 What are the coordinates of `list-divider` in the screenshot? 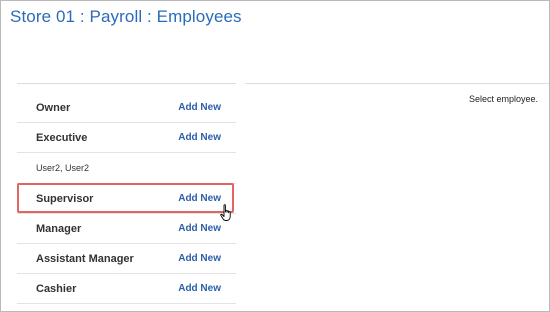 It's located at (126, 83).